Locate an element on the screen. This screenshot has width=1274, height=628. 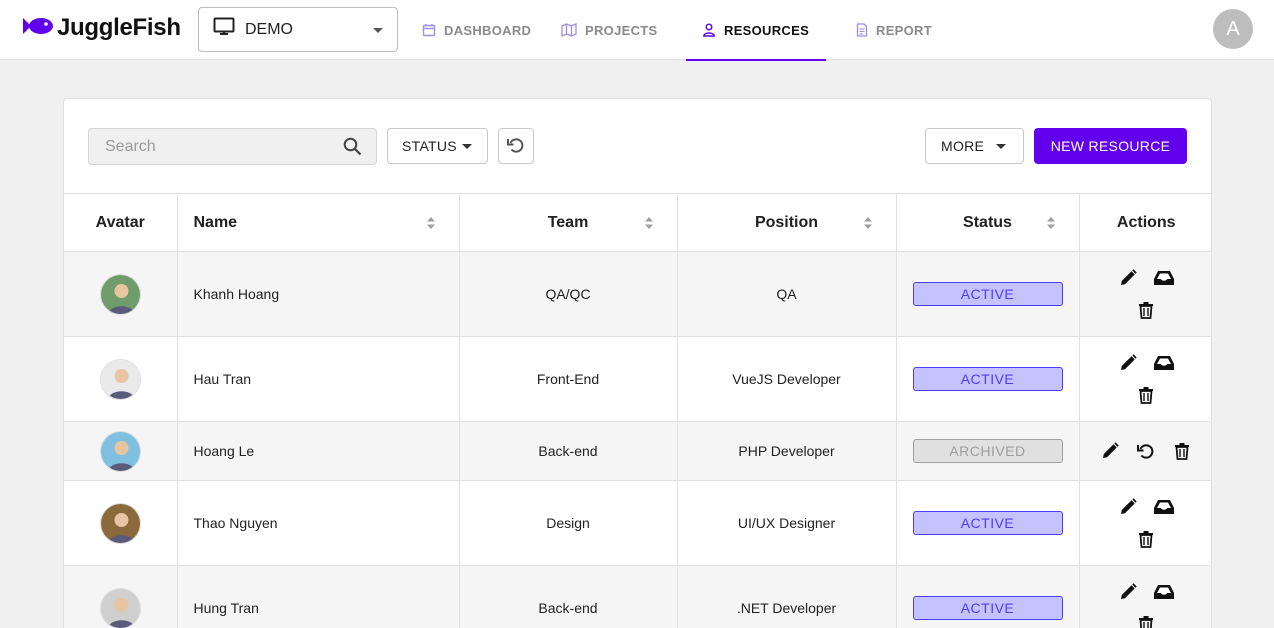
status-filter-label: STATUS is located at coordinates (429, 146).